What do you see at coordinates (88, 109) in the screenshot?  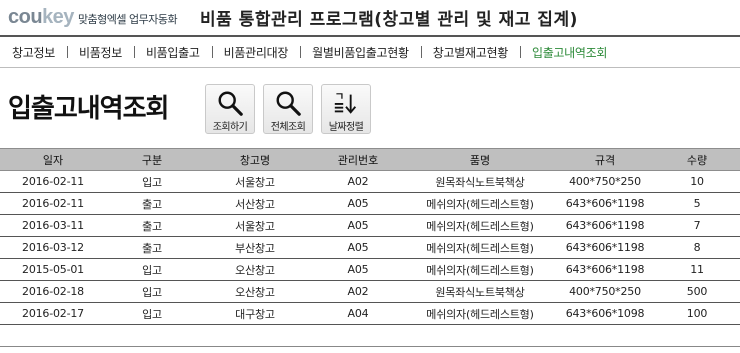 I see `page-title: 입출고내역조회` at bounding box center [88, 109].